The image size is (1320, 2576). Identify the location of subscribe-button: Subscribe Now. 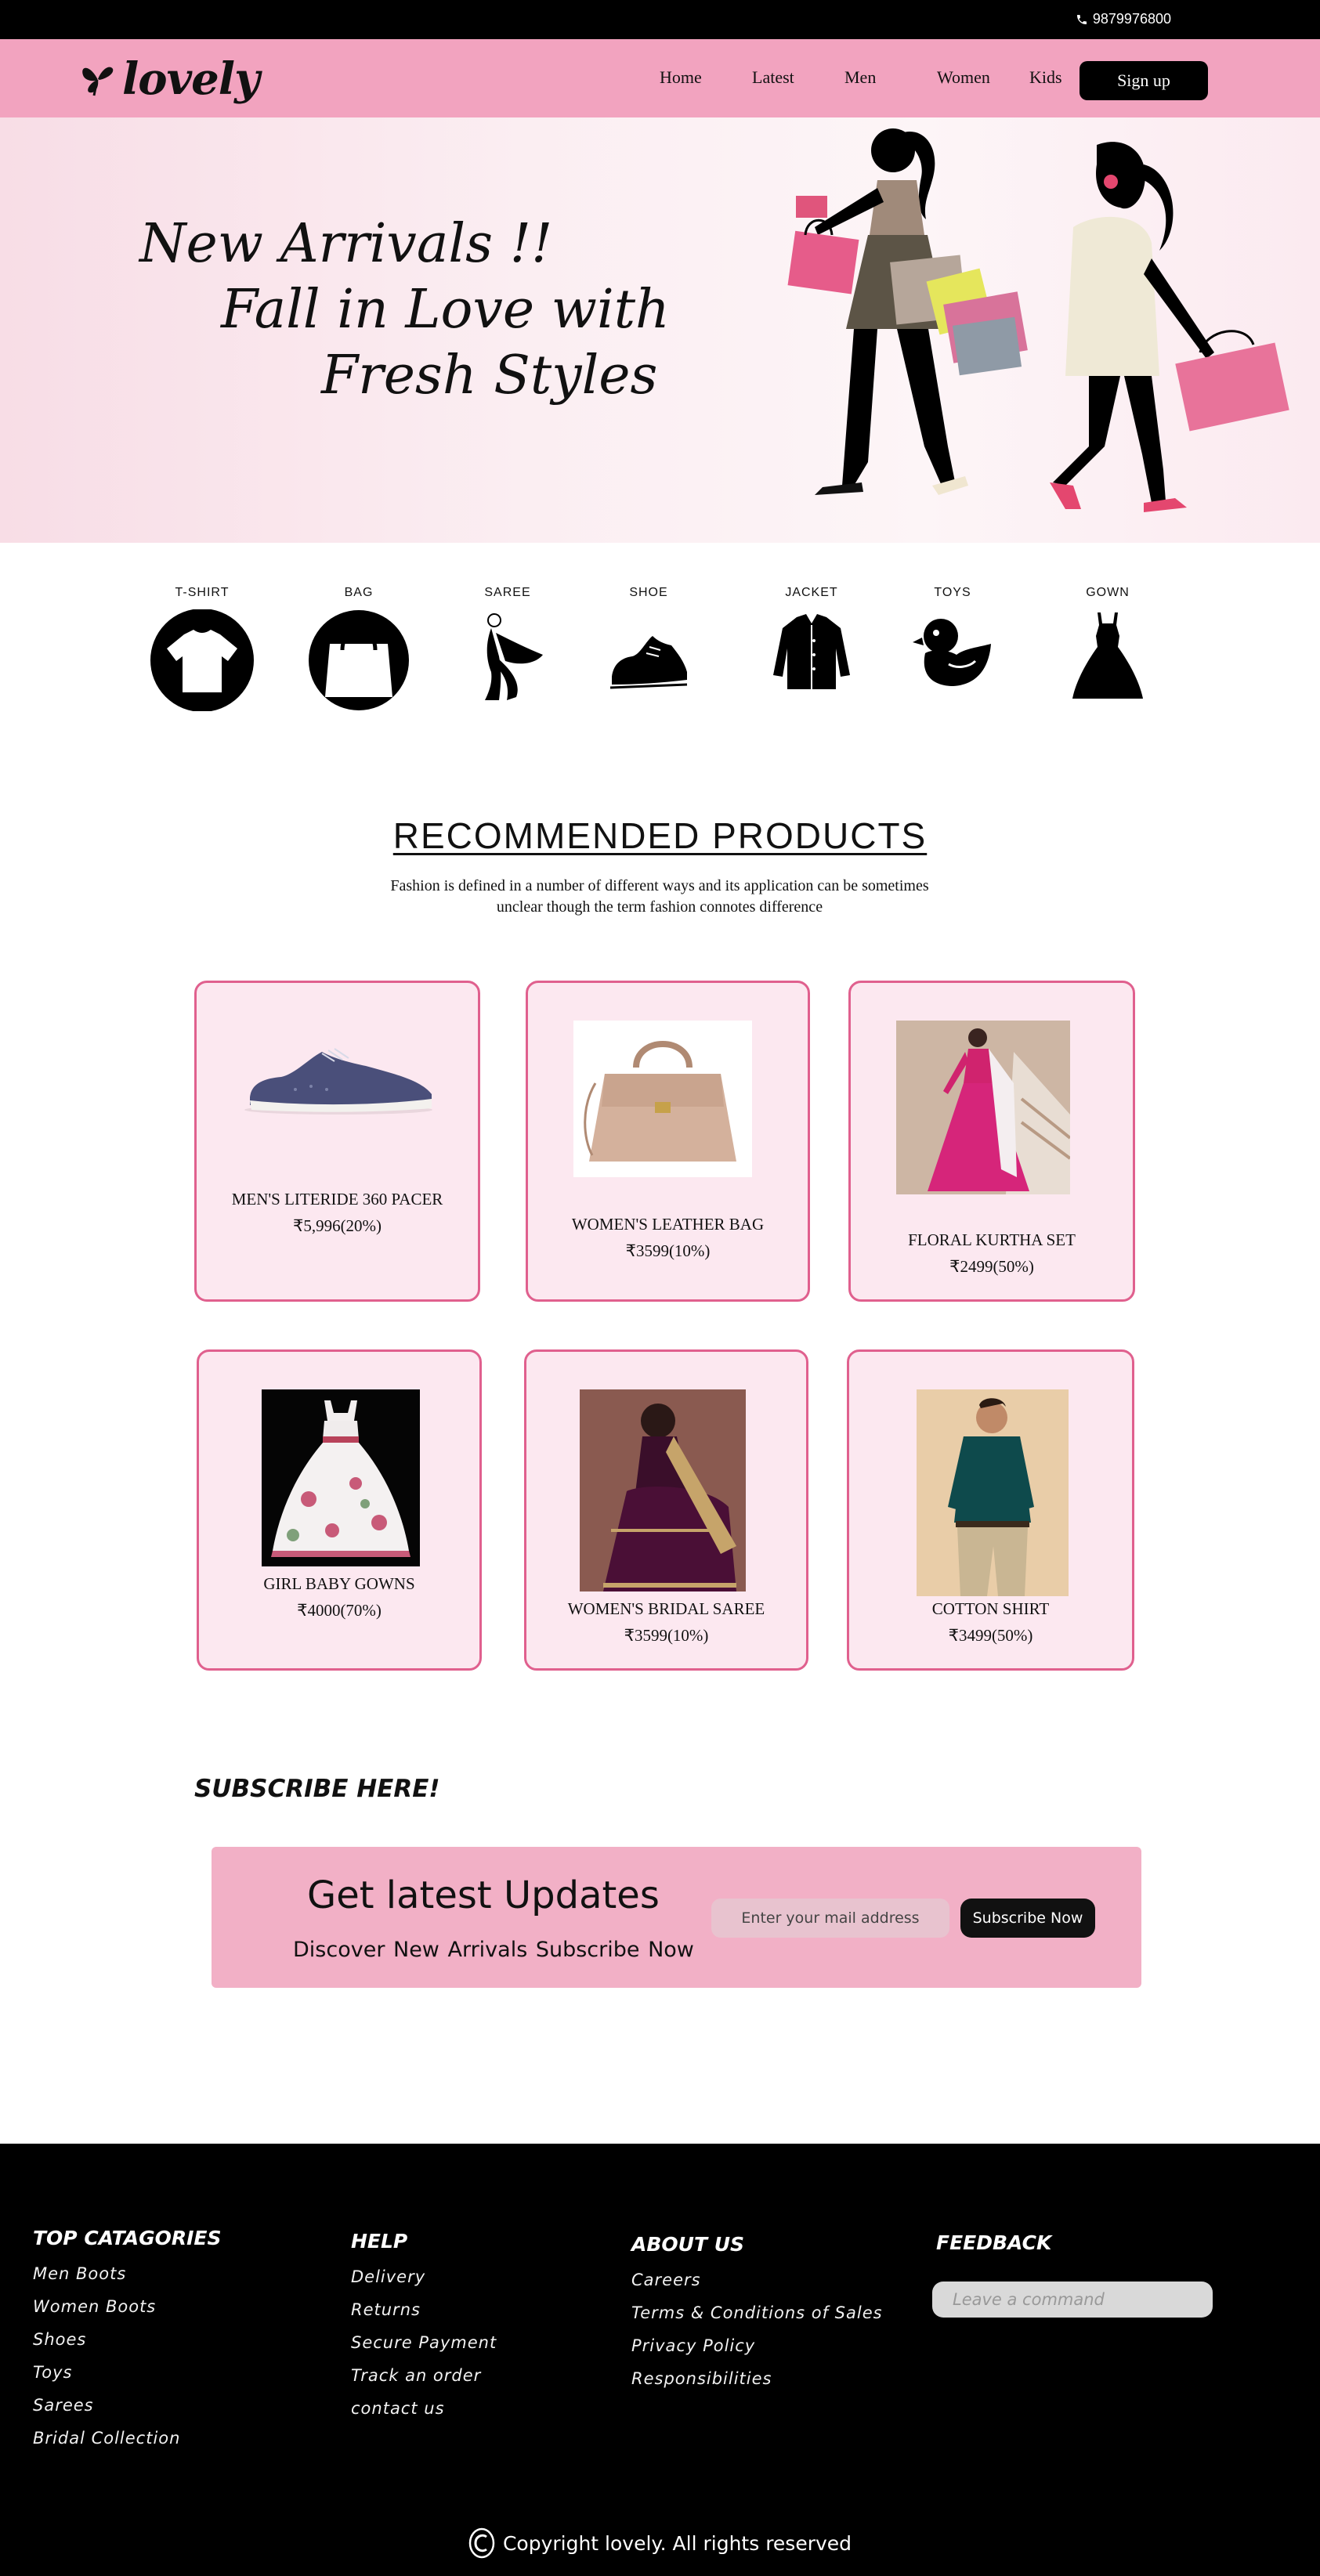
(1027, 1918).